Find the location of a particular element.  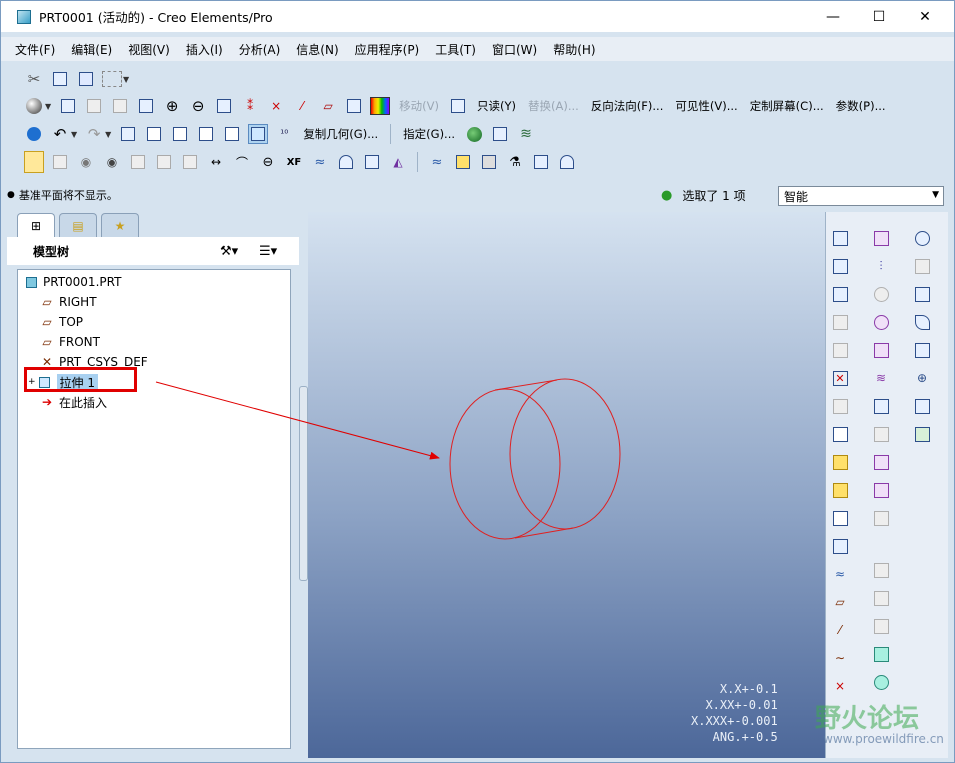

menu-analysis: 分析(A) is located at coordinates (260, 49).